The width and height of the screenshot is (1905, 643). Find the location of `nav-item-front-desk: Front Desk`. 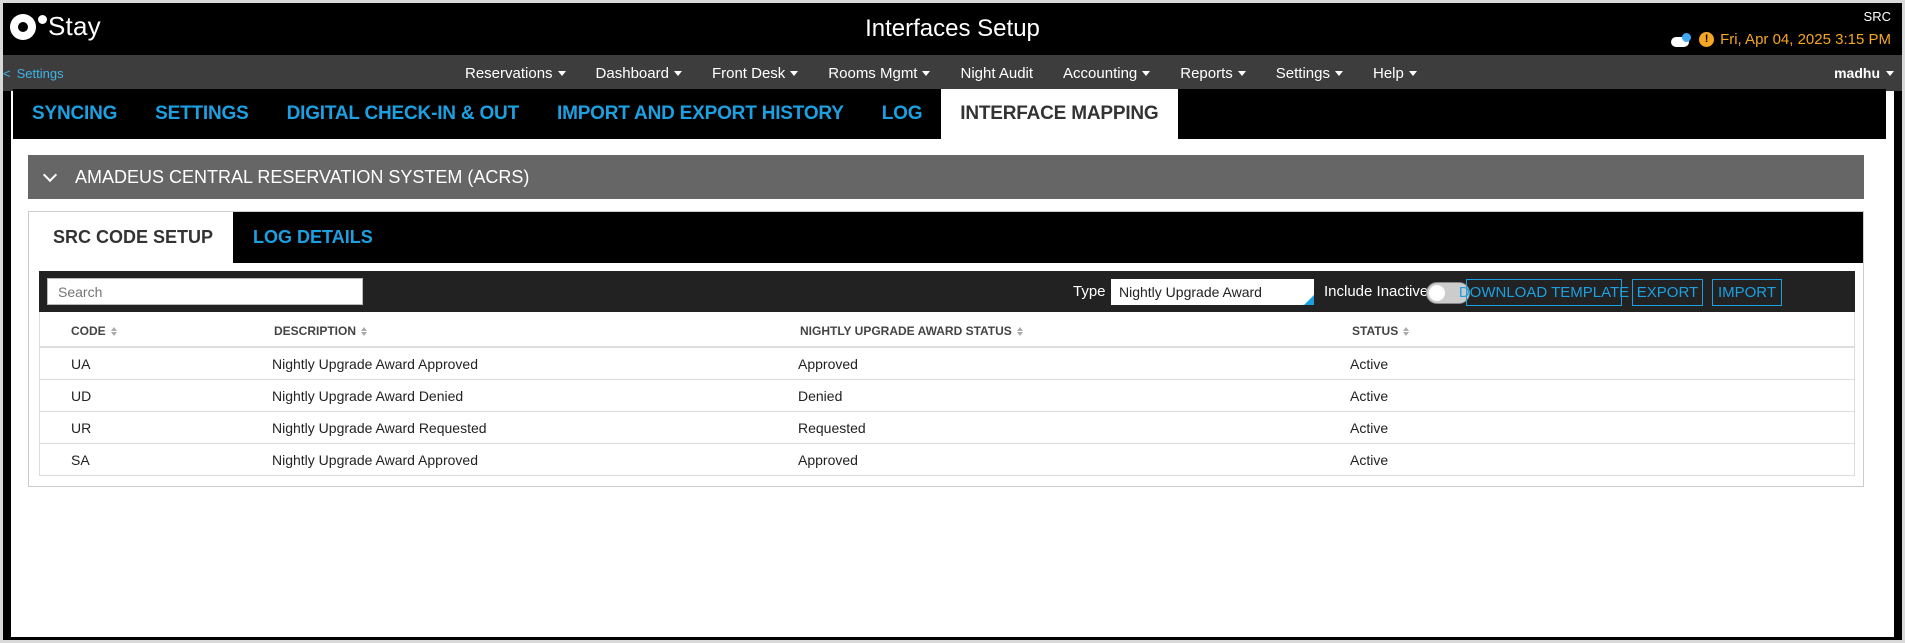

nav-item-front-desk: Front Desk is located at coordinates (755, 73).